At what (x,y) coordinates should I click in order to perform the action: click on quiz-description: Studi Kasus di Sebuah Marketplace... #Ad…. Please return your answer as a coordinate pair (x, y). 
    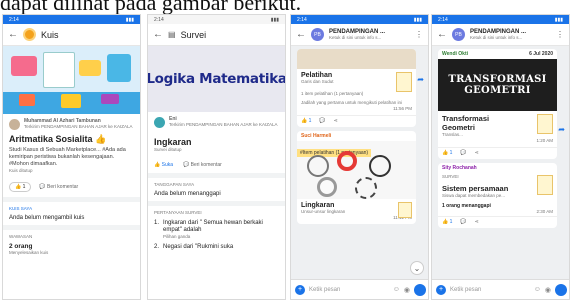
    Looking at the image, I should click on (67, 157).